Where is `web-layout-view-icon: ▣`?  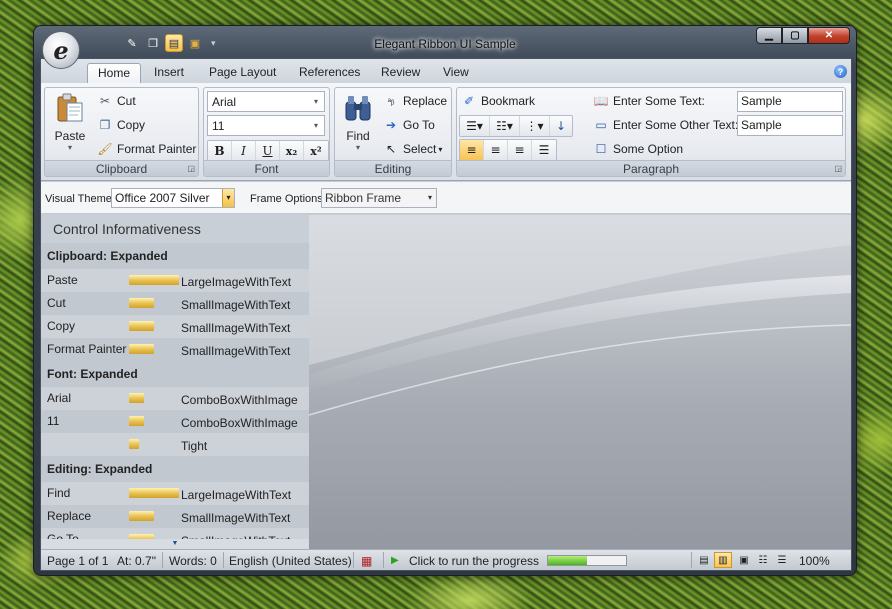 web-layout-view-icon: ▣ is located at coordinates (744, 560).